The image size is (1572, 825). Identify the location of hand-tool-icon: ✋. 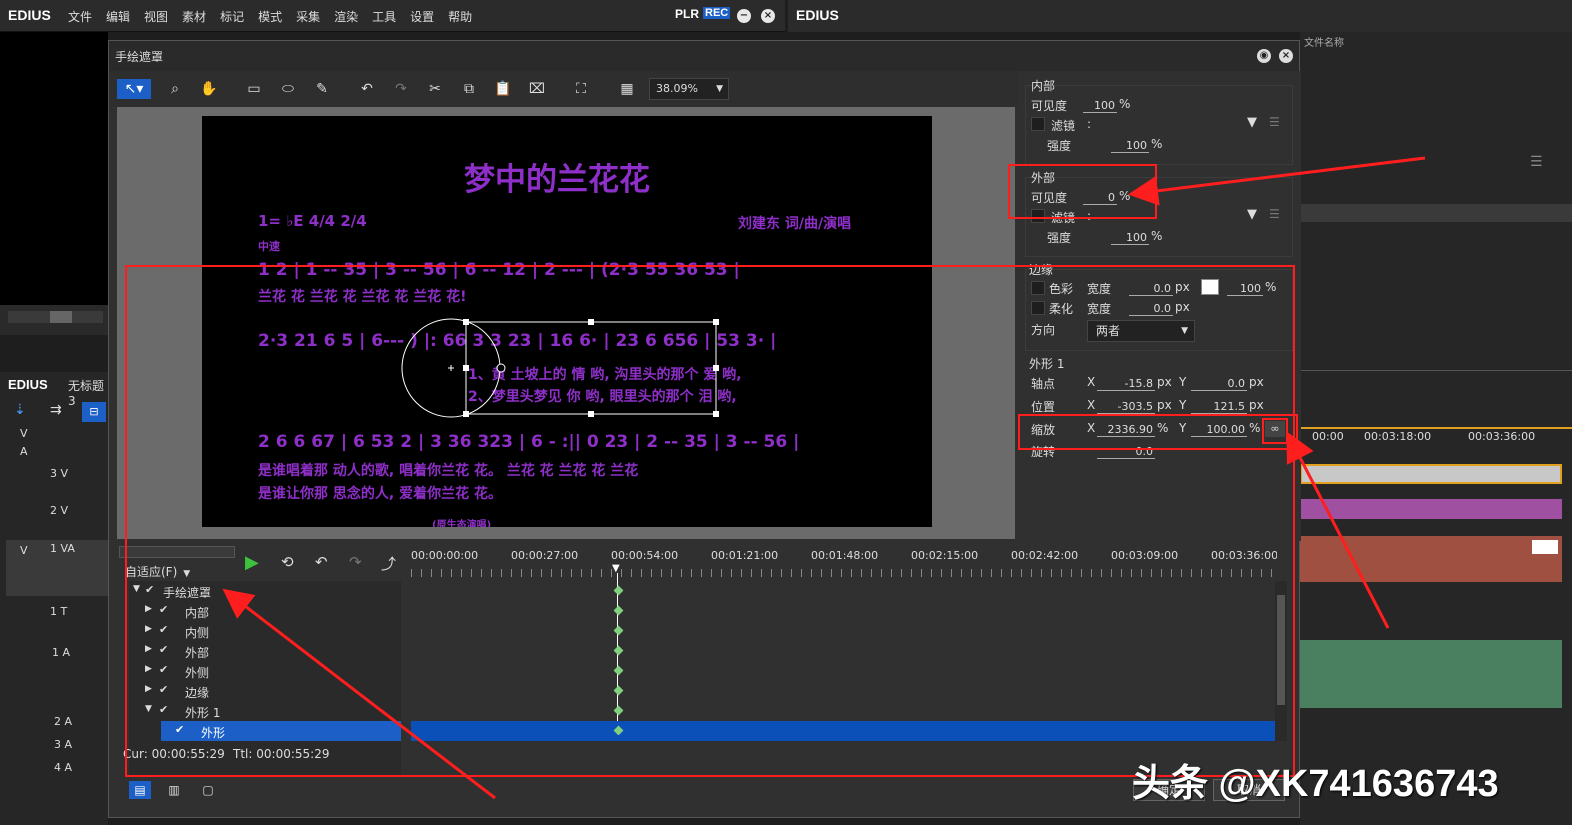
(209, 89).